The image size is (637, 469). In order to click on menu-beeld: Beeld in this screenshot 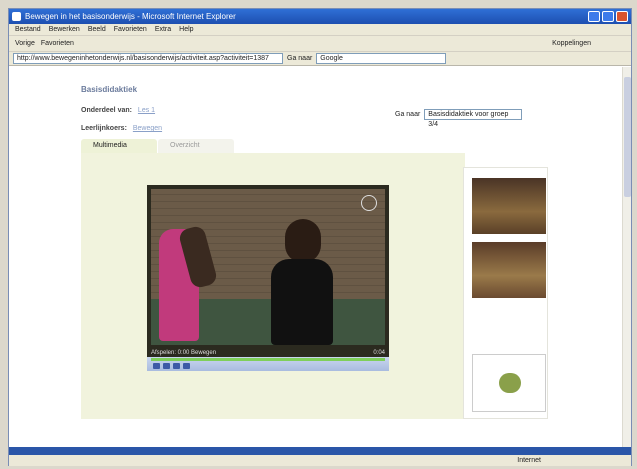, I will do `click(97, 29)`.